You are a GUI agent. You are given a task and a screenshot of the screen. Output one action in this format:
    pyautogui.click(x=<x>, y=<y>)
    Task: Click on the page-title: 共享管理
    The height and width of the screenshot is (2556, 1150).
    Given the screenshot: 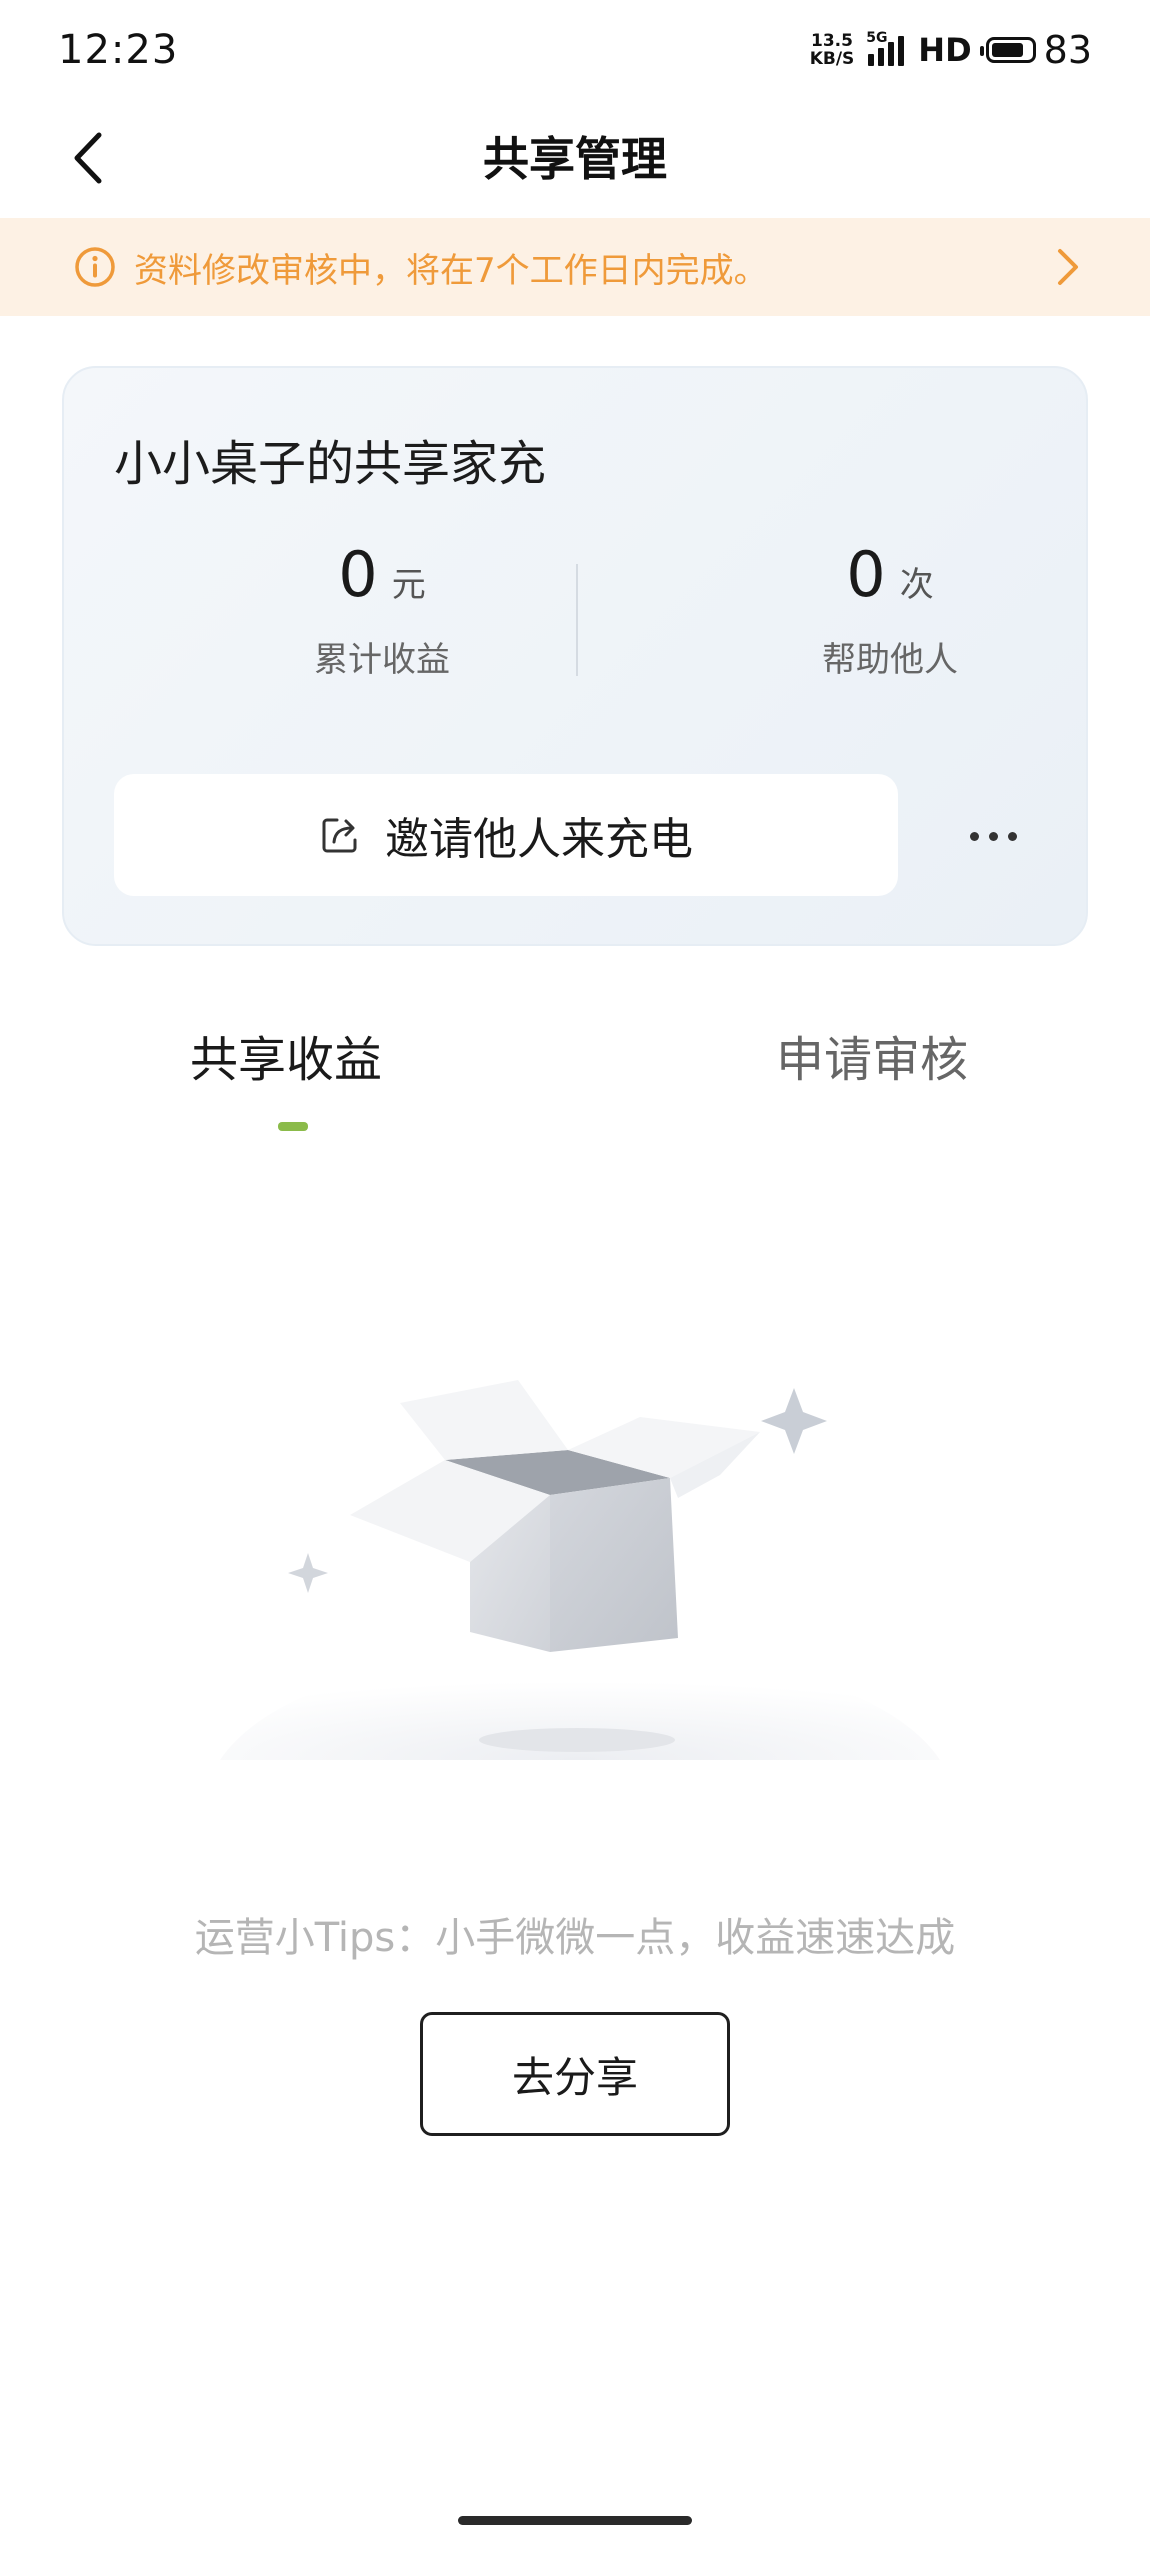 What is the action you would take?
    pyautogui.click(x=575, y=159)
    